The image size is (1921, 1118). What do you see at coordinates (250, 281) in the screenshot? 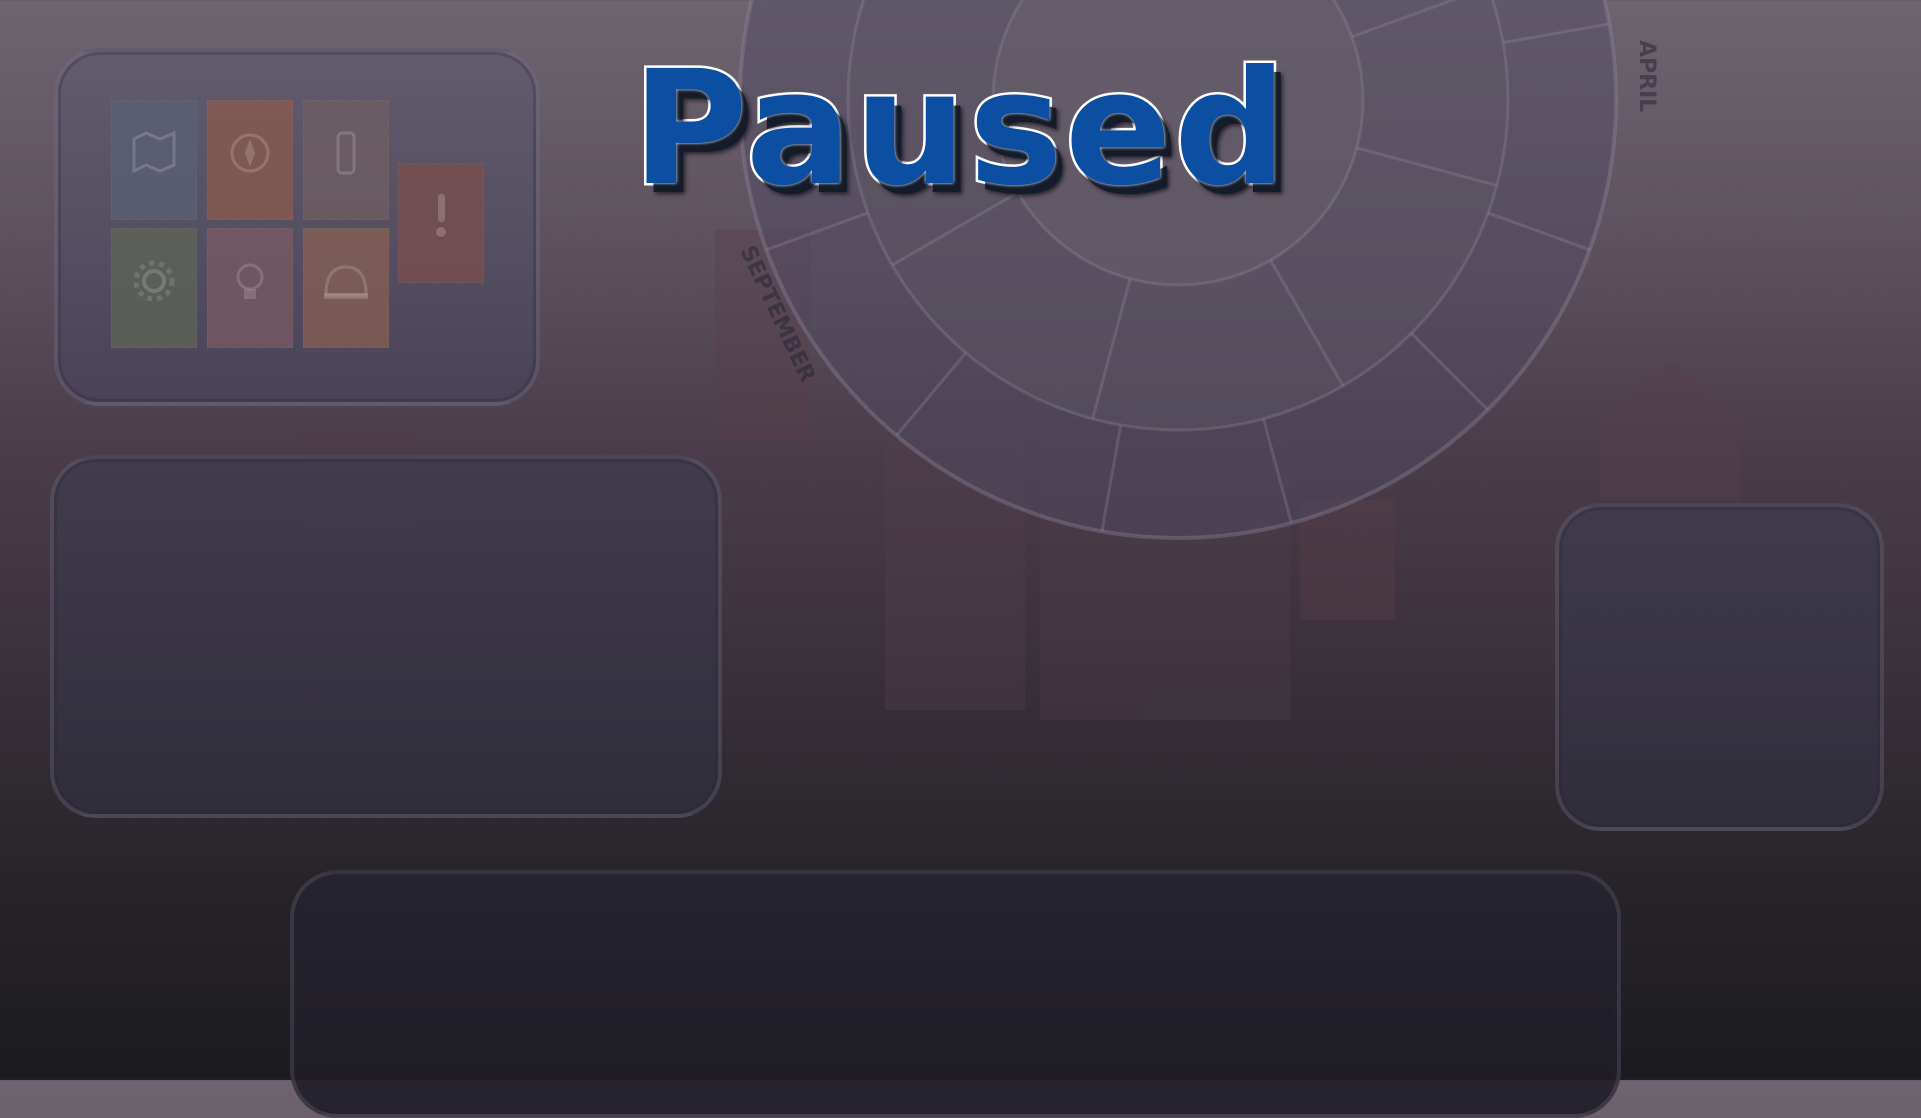
I see `lightbulb-icon` at bounding box center [250, 281].